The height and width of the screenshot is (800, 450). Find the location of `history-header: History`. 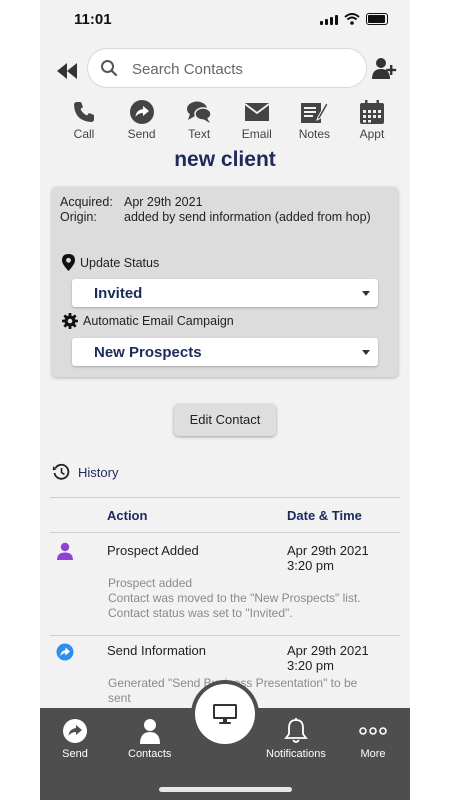

history-header: History is located at coordinates (85, 472).